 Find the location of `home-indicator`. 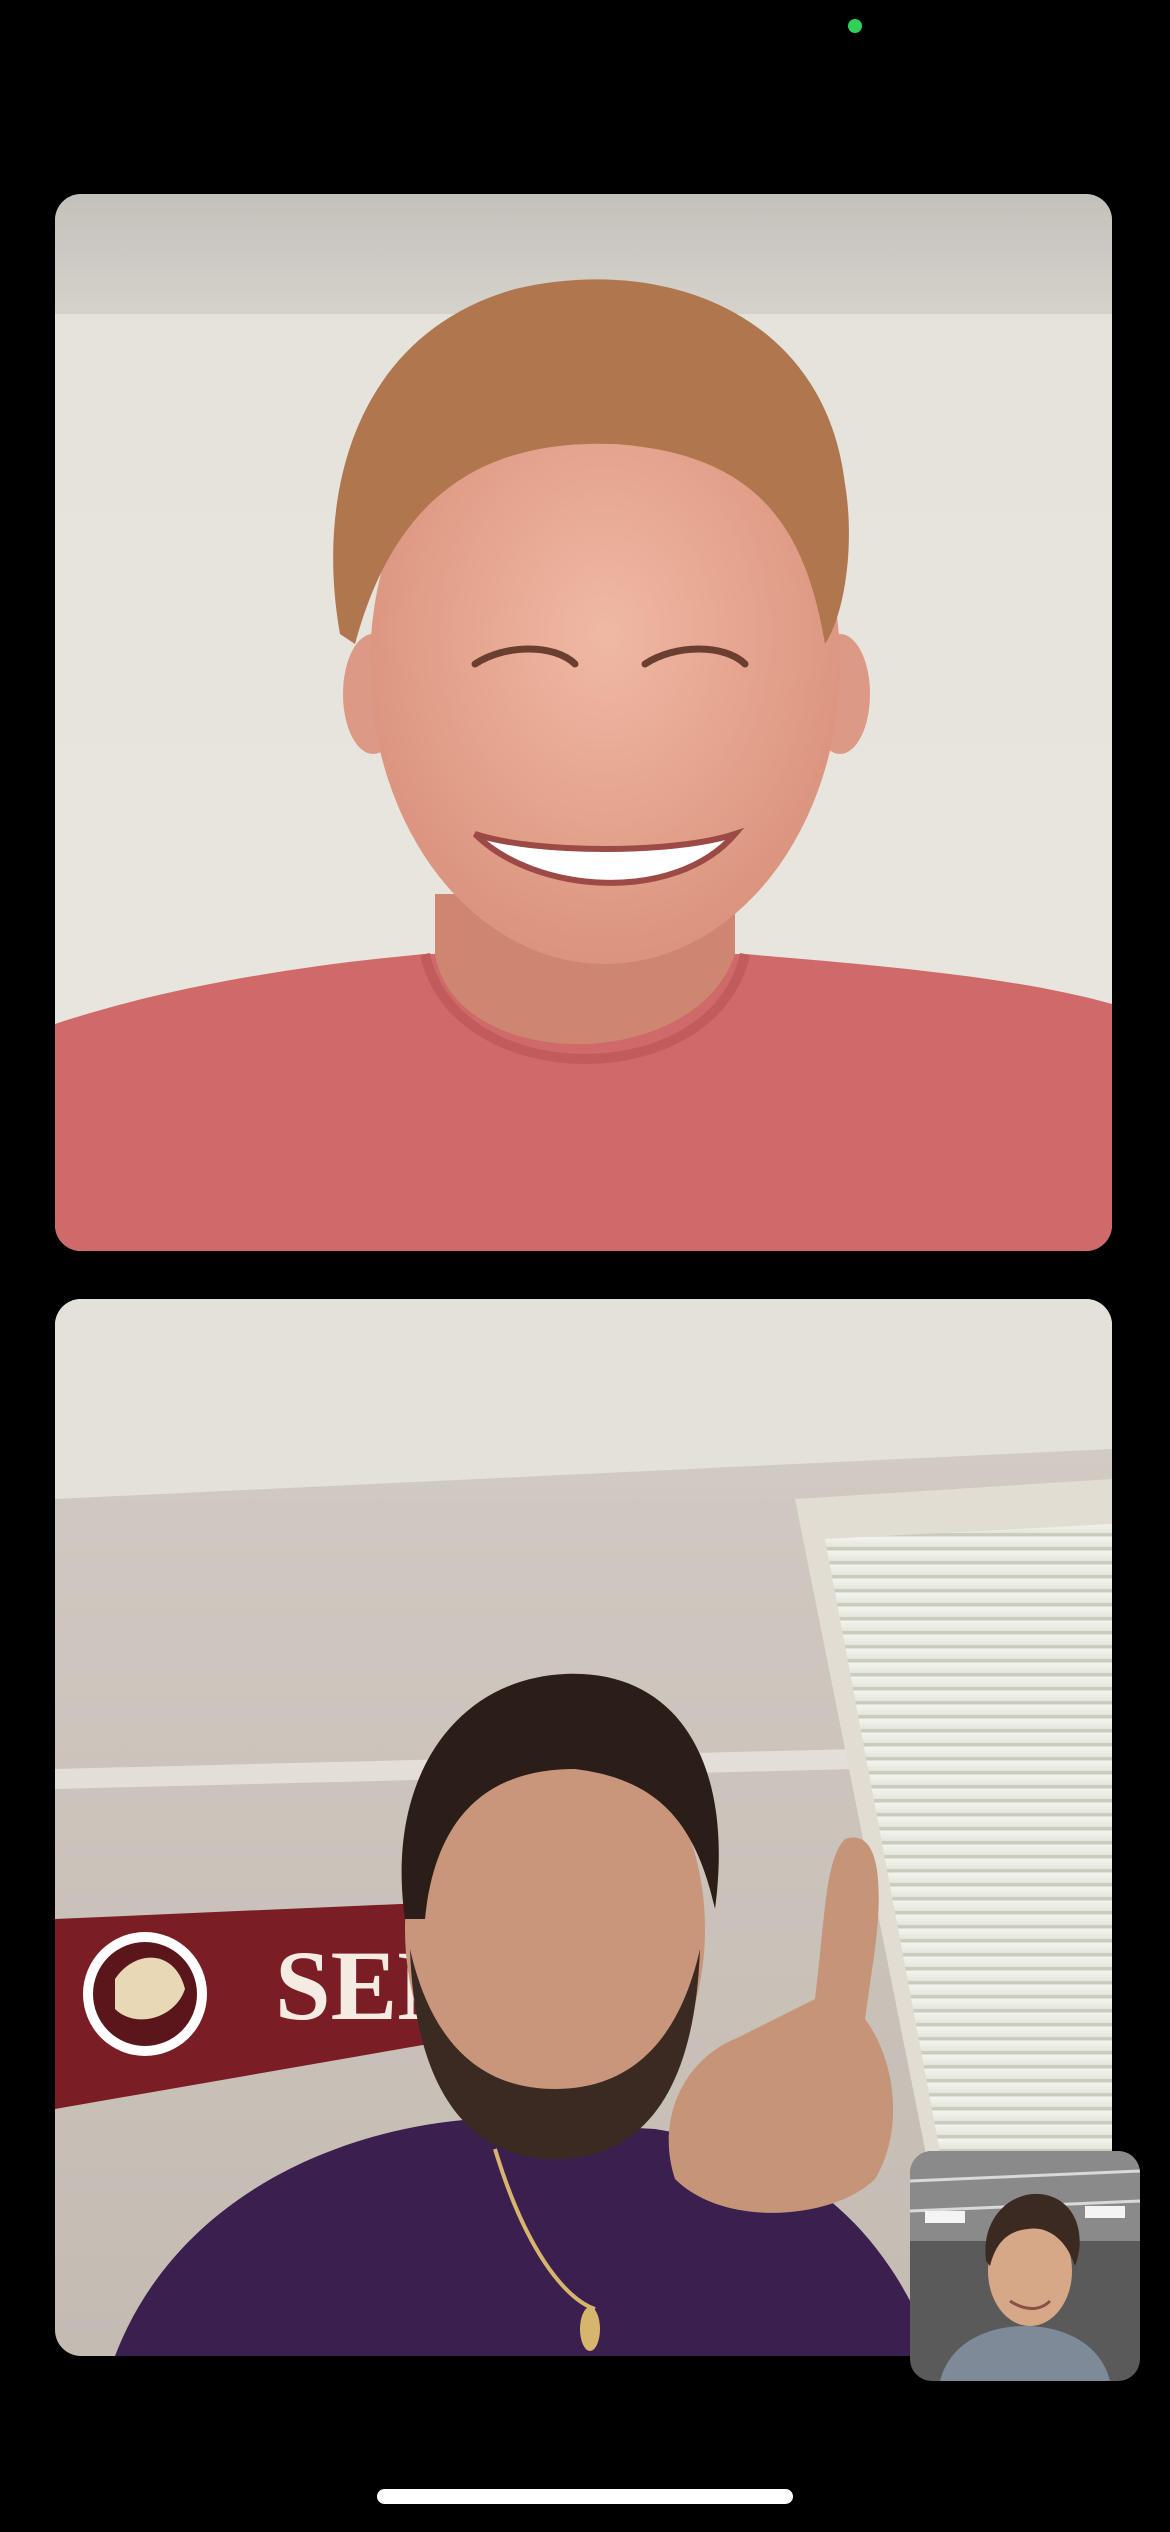

home-indicator is located at coordinates (585, 2496).